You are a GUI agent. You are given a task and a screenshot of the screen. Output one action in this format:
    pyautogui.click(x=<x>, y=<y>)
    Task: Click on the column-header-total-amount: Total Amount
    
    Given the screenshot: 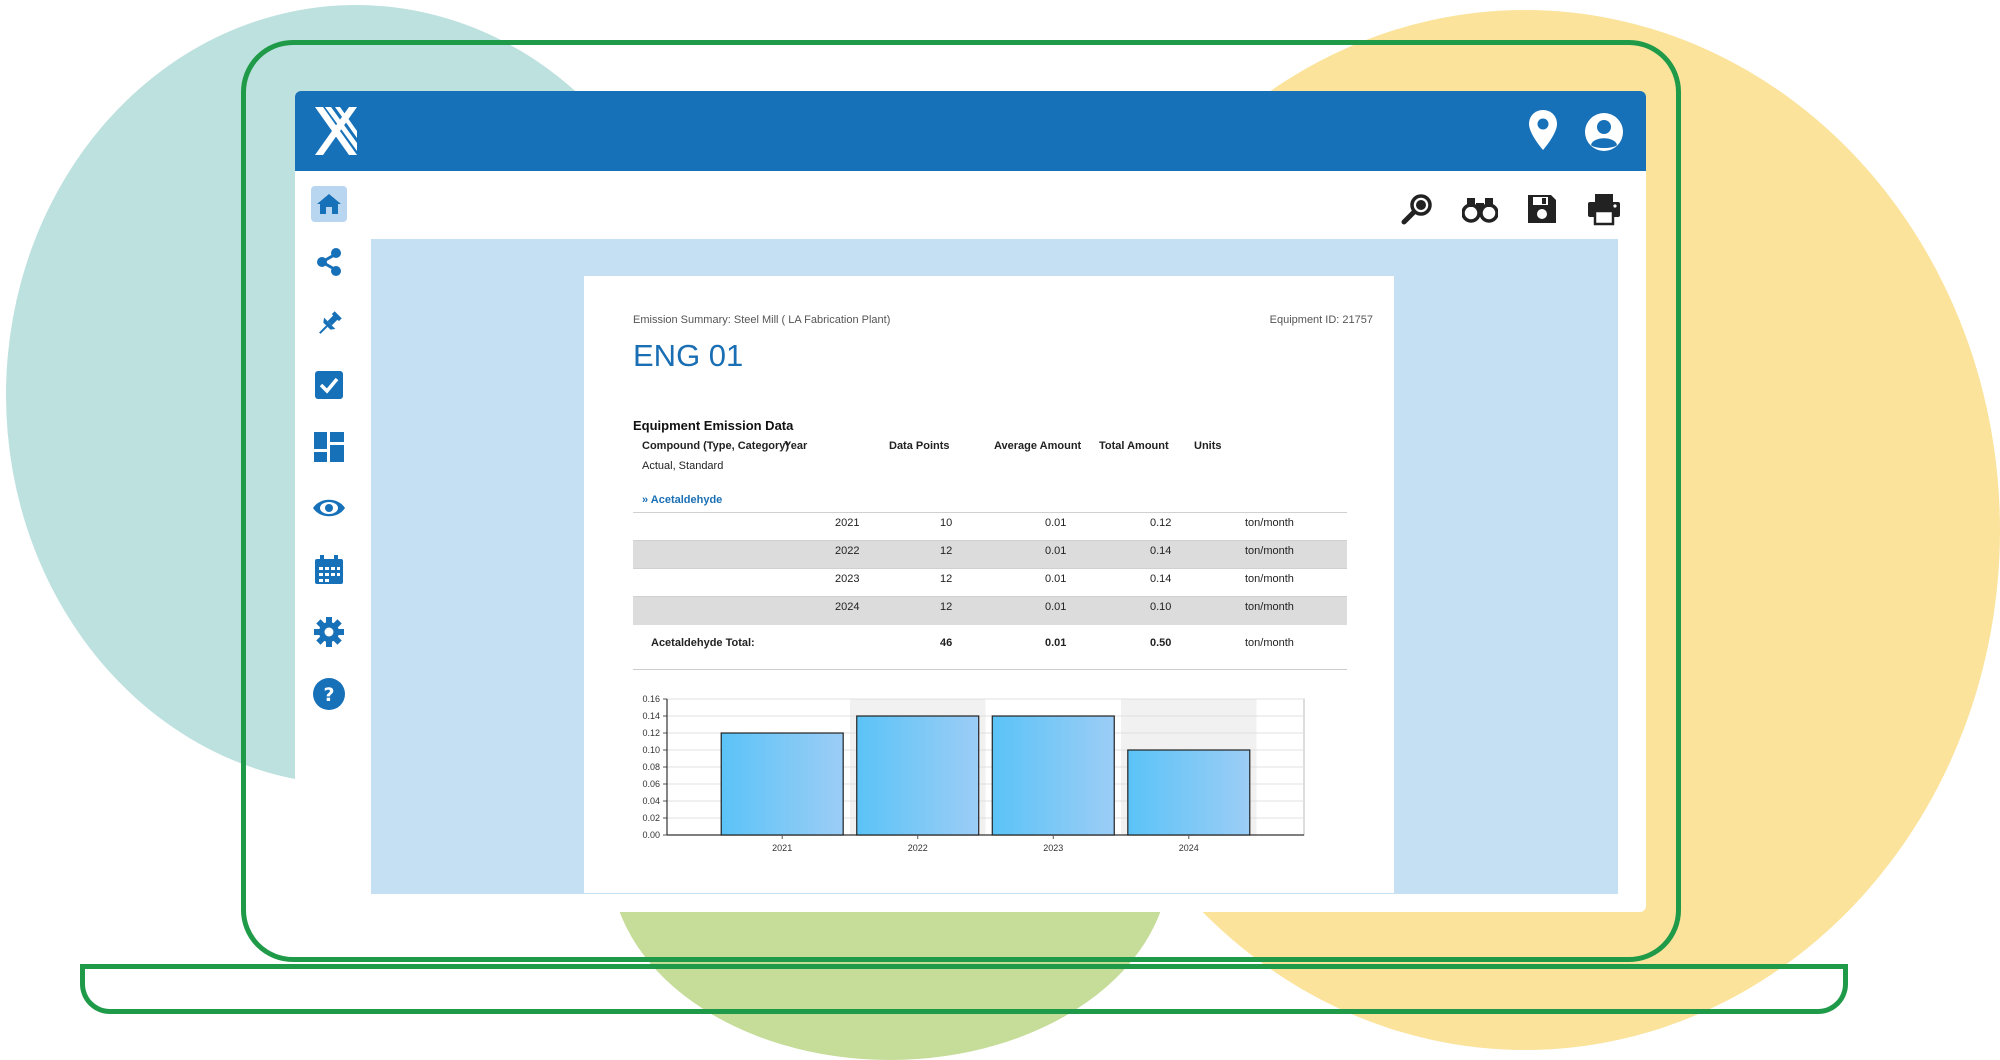 What is the action you would take?
    pyautogui.click(x=1134, y=446)
    